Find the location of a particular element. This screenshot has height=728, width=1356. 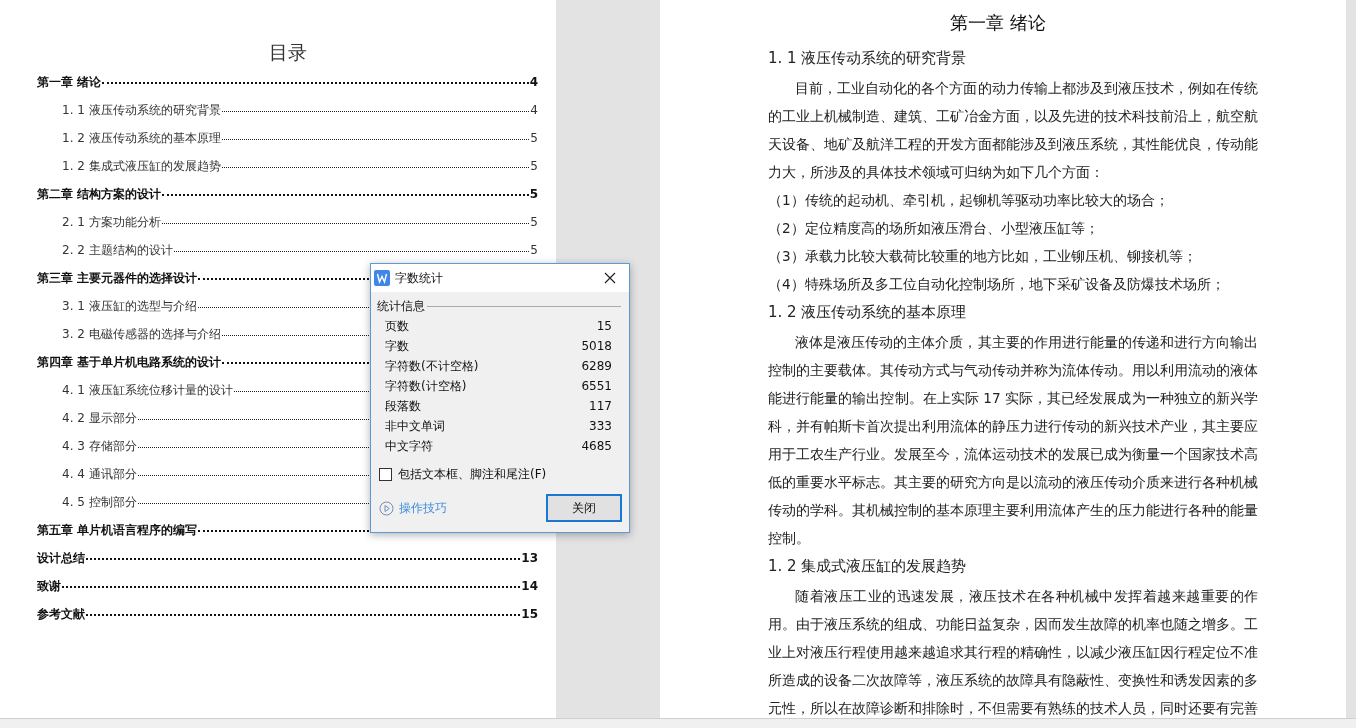

close-button: 关闭 is located at coordinates (584, 508).